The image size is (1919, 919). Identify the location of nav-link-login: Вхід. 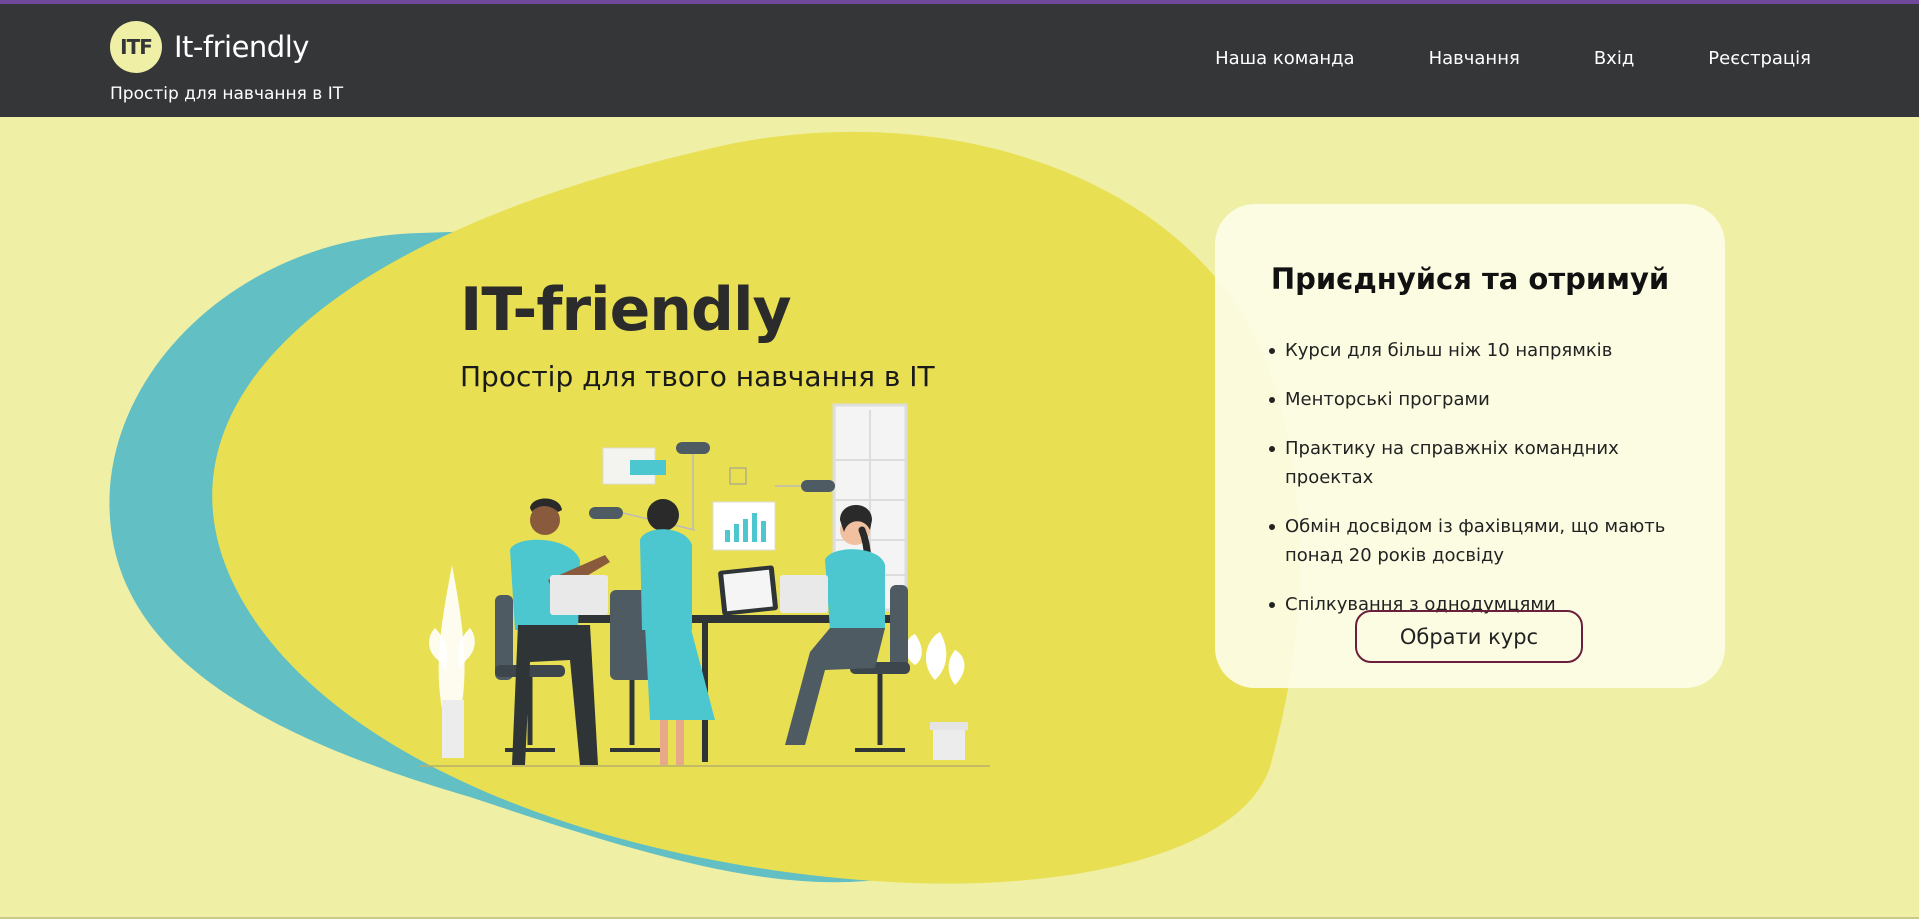
(1614, 58).